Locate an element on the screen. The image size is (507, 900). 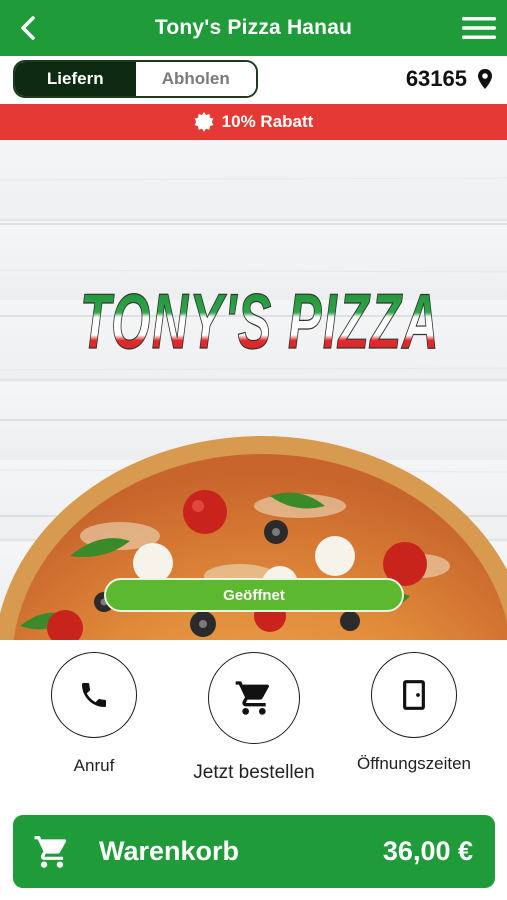
order-button is located at coordinates (254, 698).